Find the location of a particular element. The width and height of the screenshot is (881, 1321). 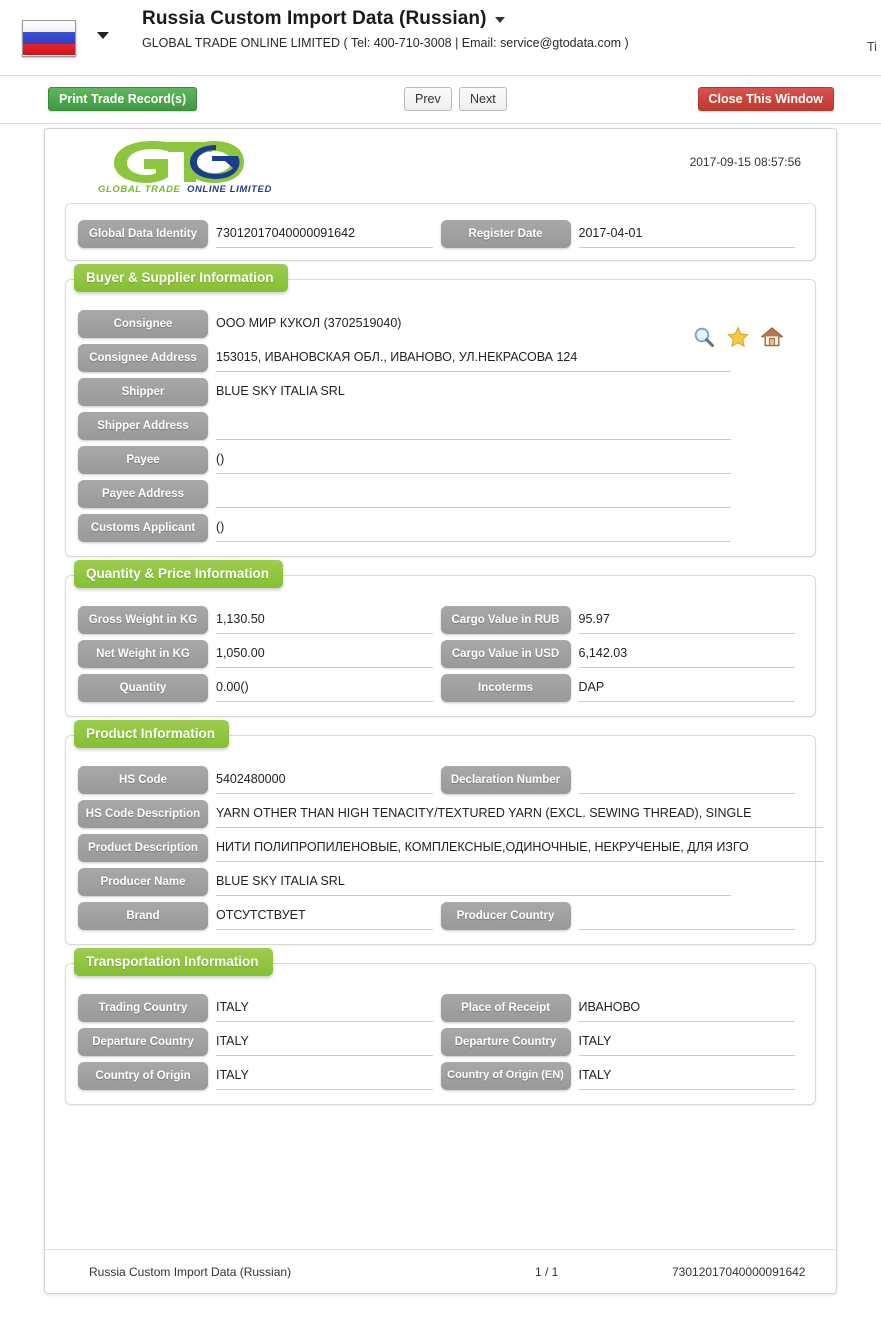

departure-country-label: Departure Country is located at coordinates (143, 1042).